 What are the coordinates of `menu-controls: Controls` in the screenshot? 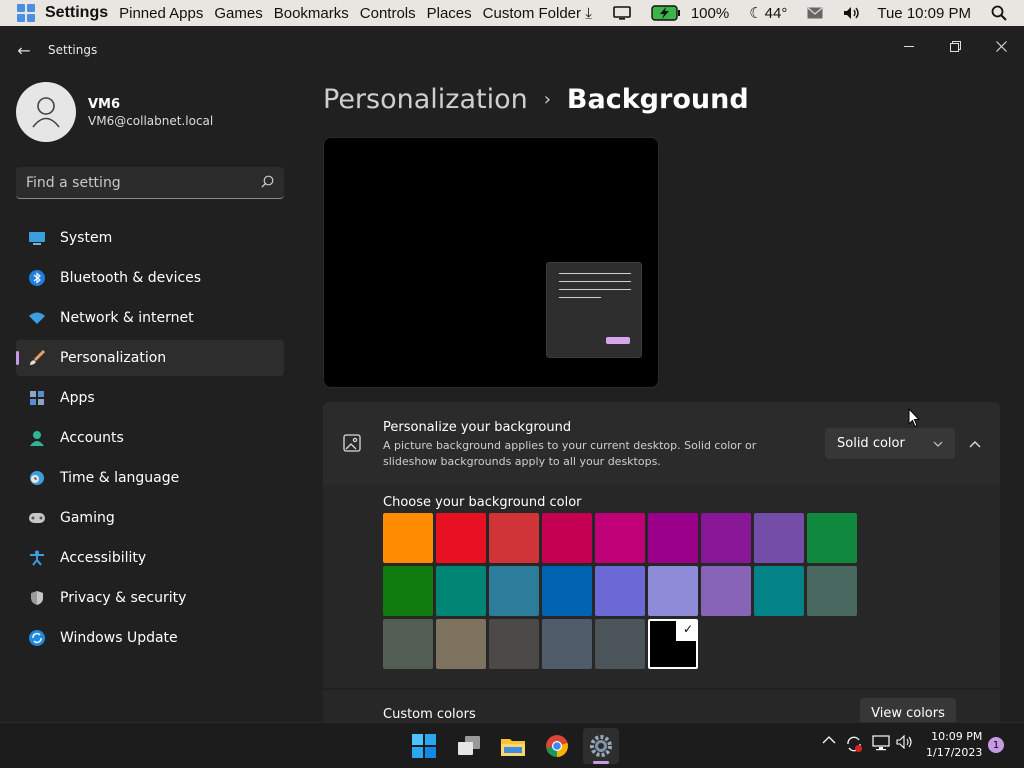 It's located at (388, 13).